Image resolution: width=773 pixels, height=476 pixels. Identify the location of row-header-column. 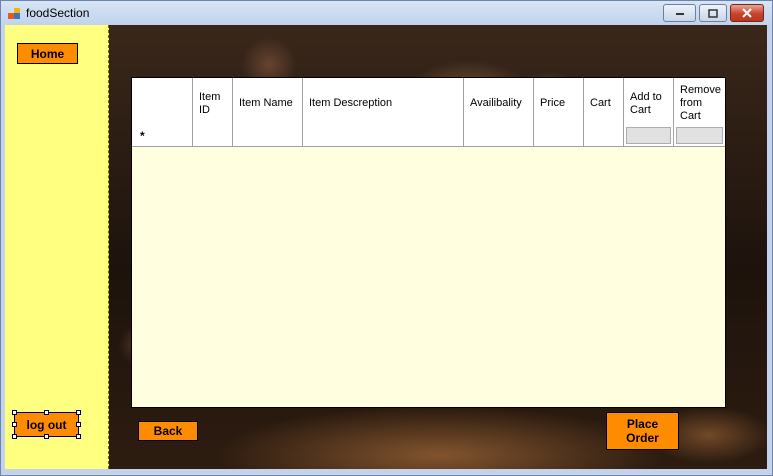
(162, 101).